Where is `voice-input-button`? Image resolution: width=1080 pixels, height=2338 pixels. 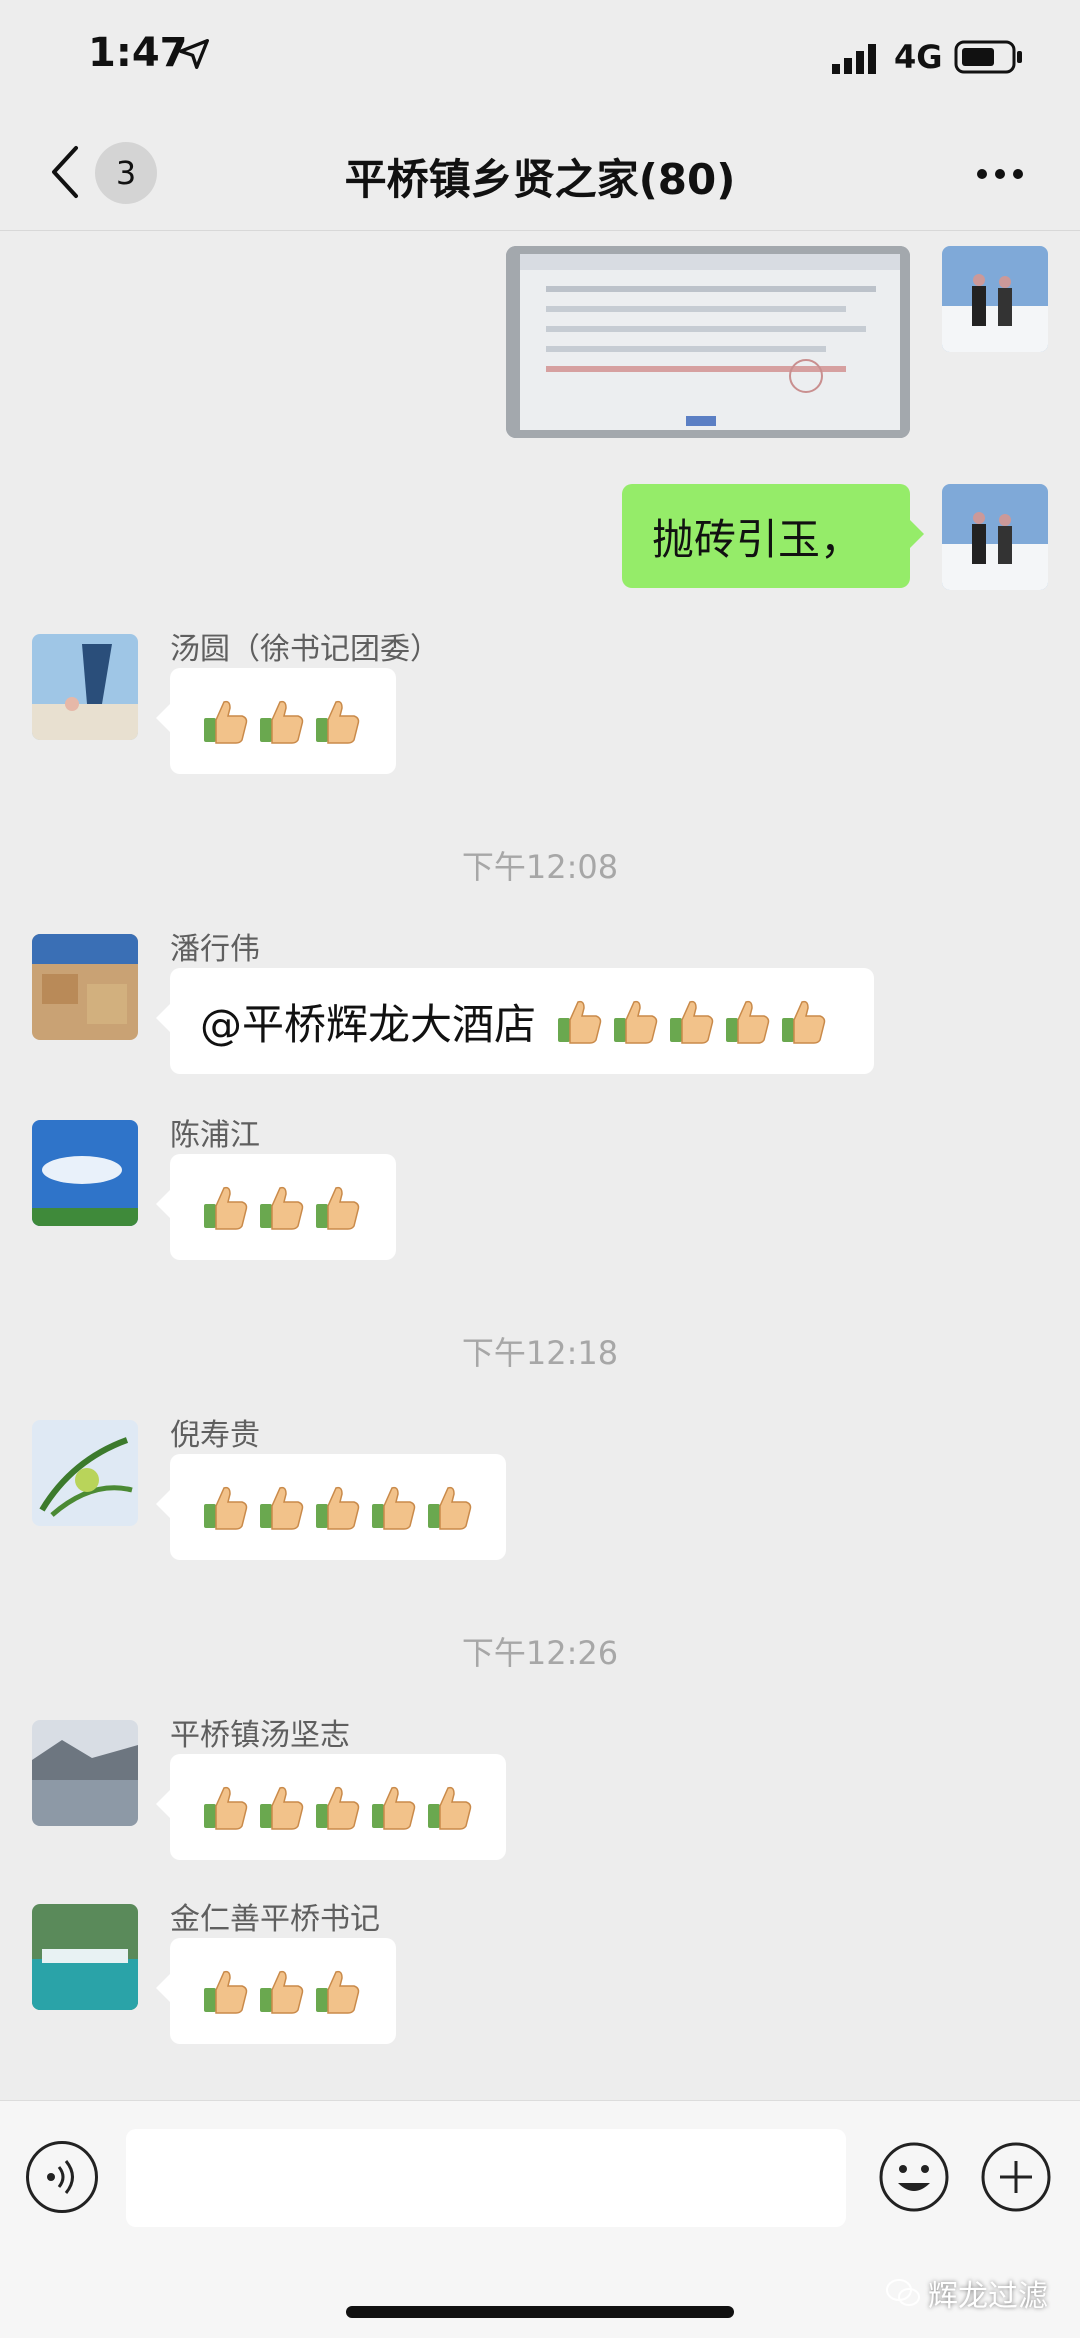 voice-input-button is located at coordinates (62, 2177).